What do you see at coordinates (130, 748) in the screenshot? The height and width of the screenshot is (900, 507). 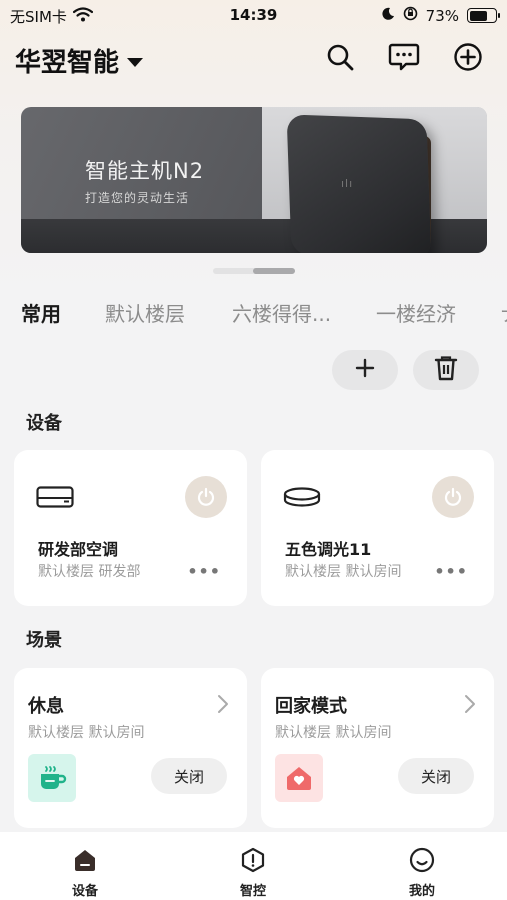 I see `scene-card-rest: 休息 默认楼层 默认房间 关闭` at bounding box center [130, 748].